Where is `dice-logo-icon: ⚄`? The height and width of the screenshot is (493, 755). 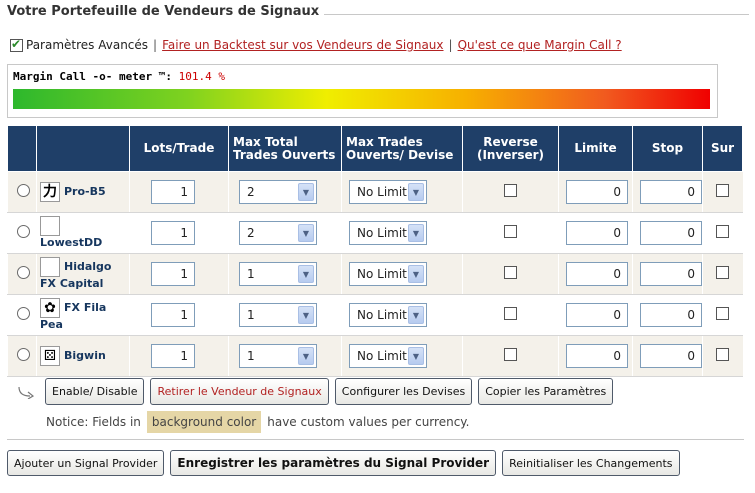 dice-logo-icon: ⚄ is located at coordinates (50, 356).